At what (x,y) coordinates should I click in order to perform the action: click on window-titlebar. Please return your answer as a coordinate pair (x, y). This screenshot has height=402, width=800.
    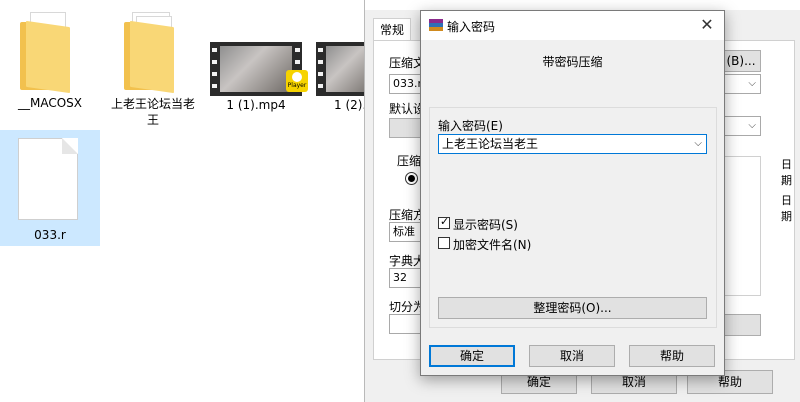
    Looking at the image, I should click on (582, 5).